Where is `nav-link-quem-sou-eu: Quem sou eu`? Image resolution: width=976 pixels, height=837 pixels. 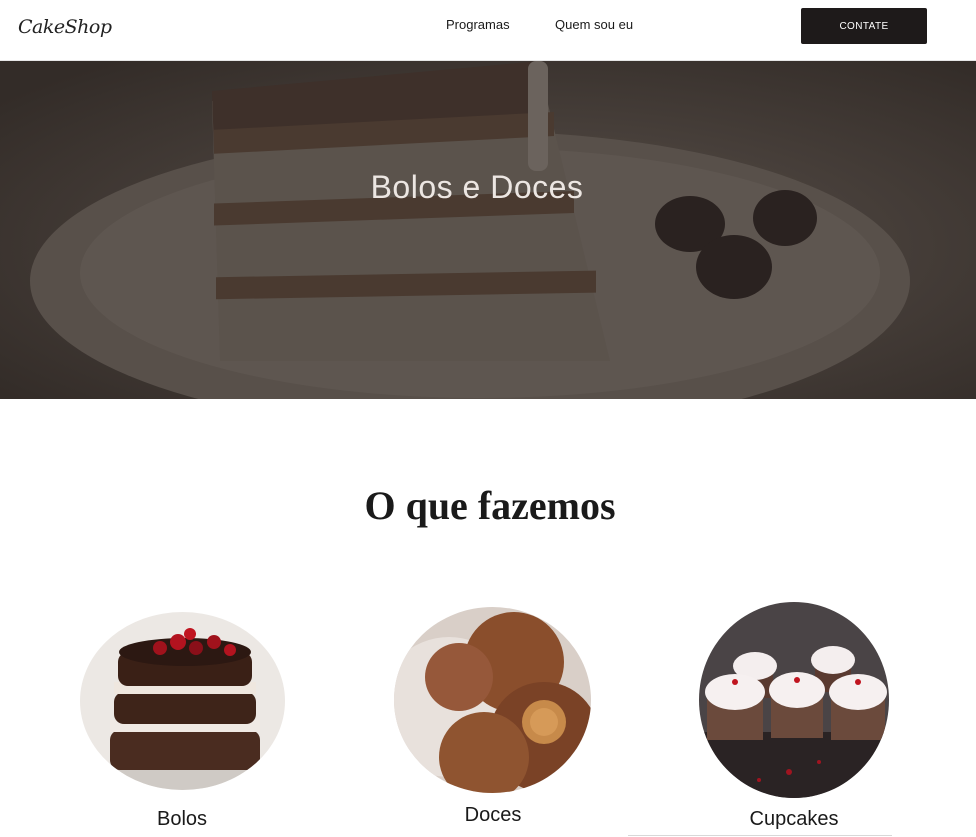
nav-link-quem-sou-eu: Quem sou eu is located at coordinates (594, 24).